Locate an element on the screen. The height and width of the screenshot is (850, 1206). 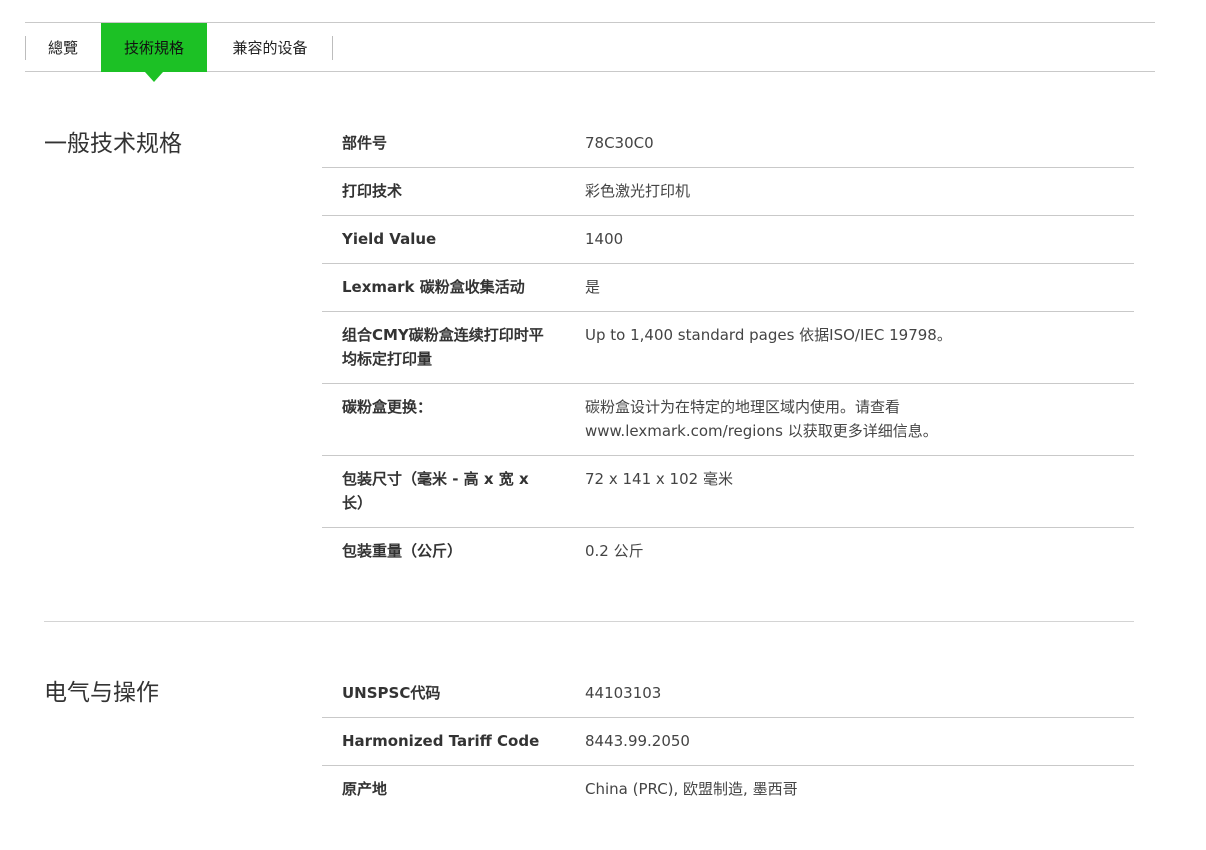
spec-label: UNSPSC代码 is located at coordinates (391, 693).